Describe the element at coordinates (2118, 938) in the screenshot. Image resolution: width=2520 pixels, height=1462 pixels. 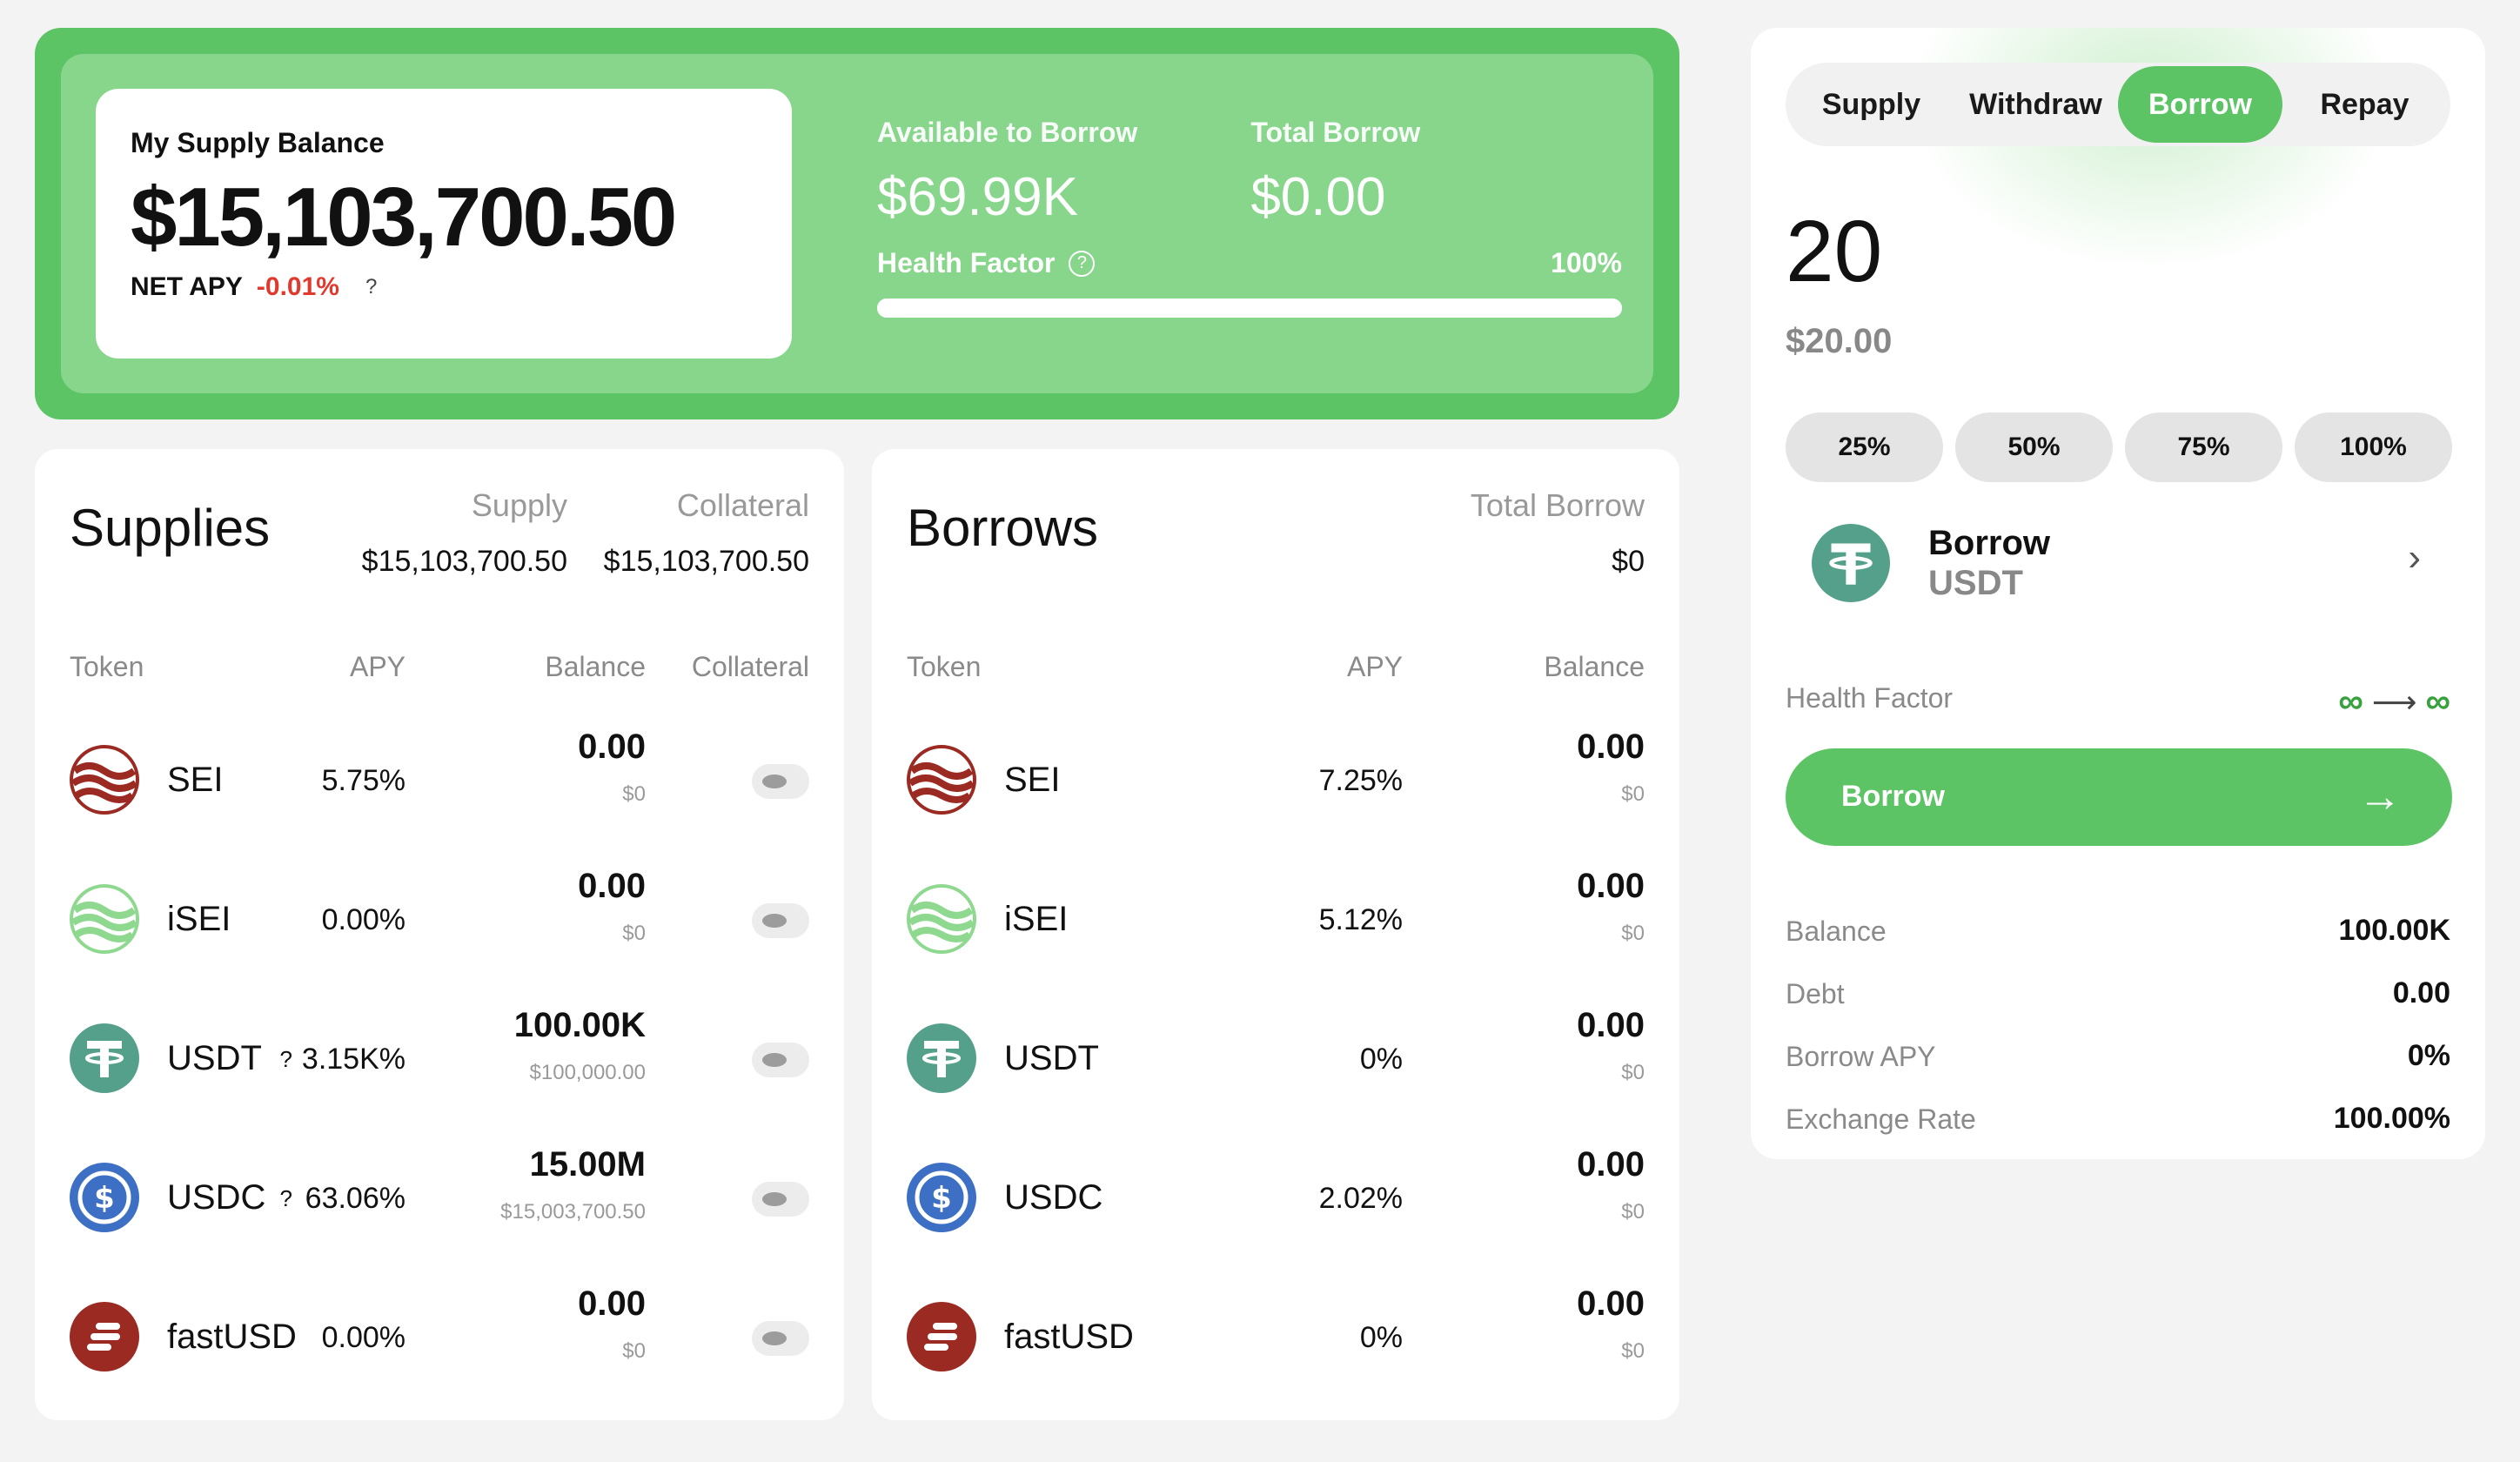
I see `detail-balance: Balance 100.00K` at that location.